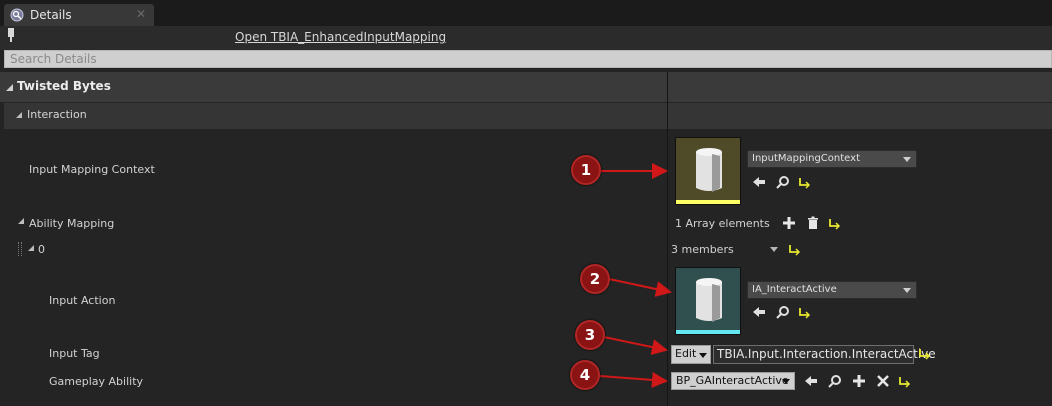  Describe the element at coordinates (635, 275) in the screenshot. I see `annotation-arrows` at that location.